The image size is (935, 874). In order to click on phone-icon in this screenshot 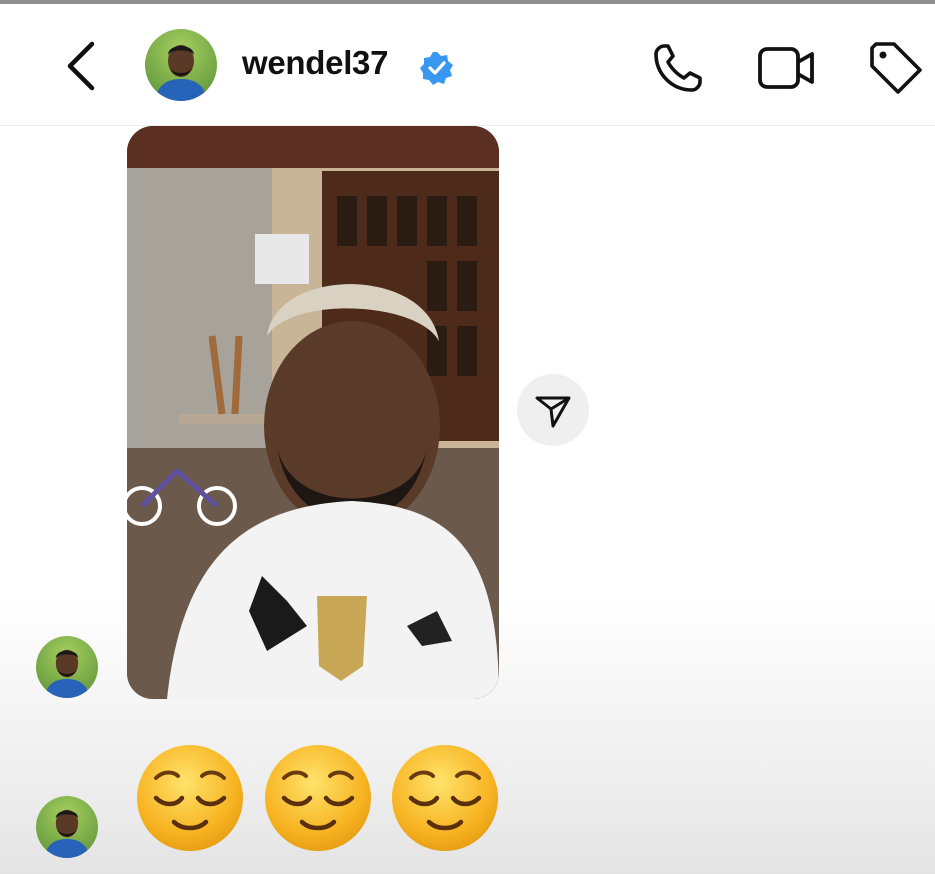, I will do `click(678, 68)`.